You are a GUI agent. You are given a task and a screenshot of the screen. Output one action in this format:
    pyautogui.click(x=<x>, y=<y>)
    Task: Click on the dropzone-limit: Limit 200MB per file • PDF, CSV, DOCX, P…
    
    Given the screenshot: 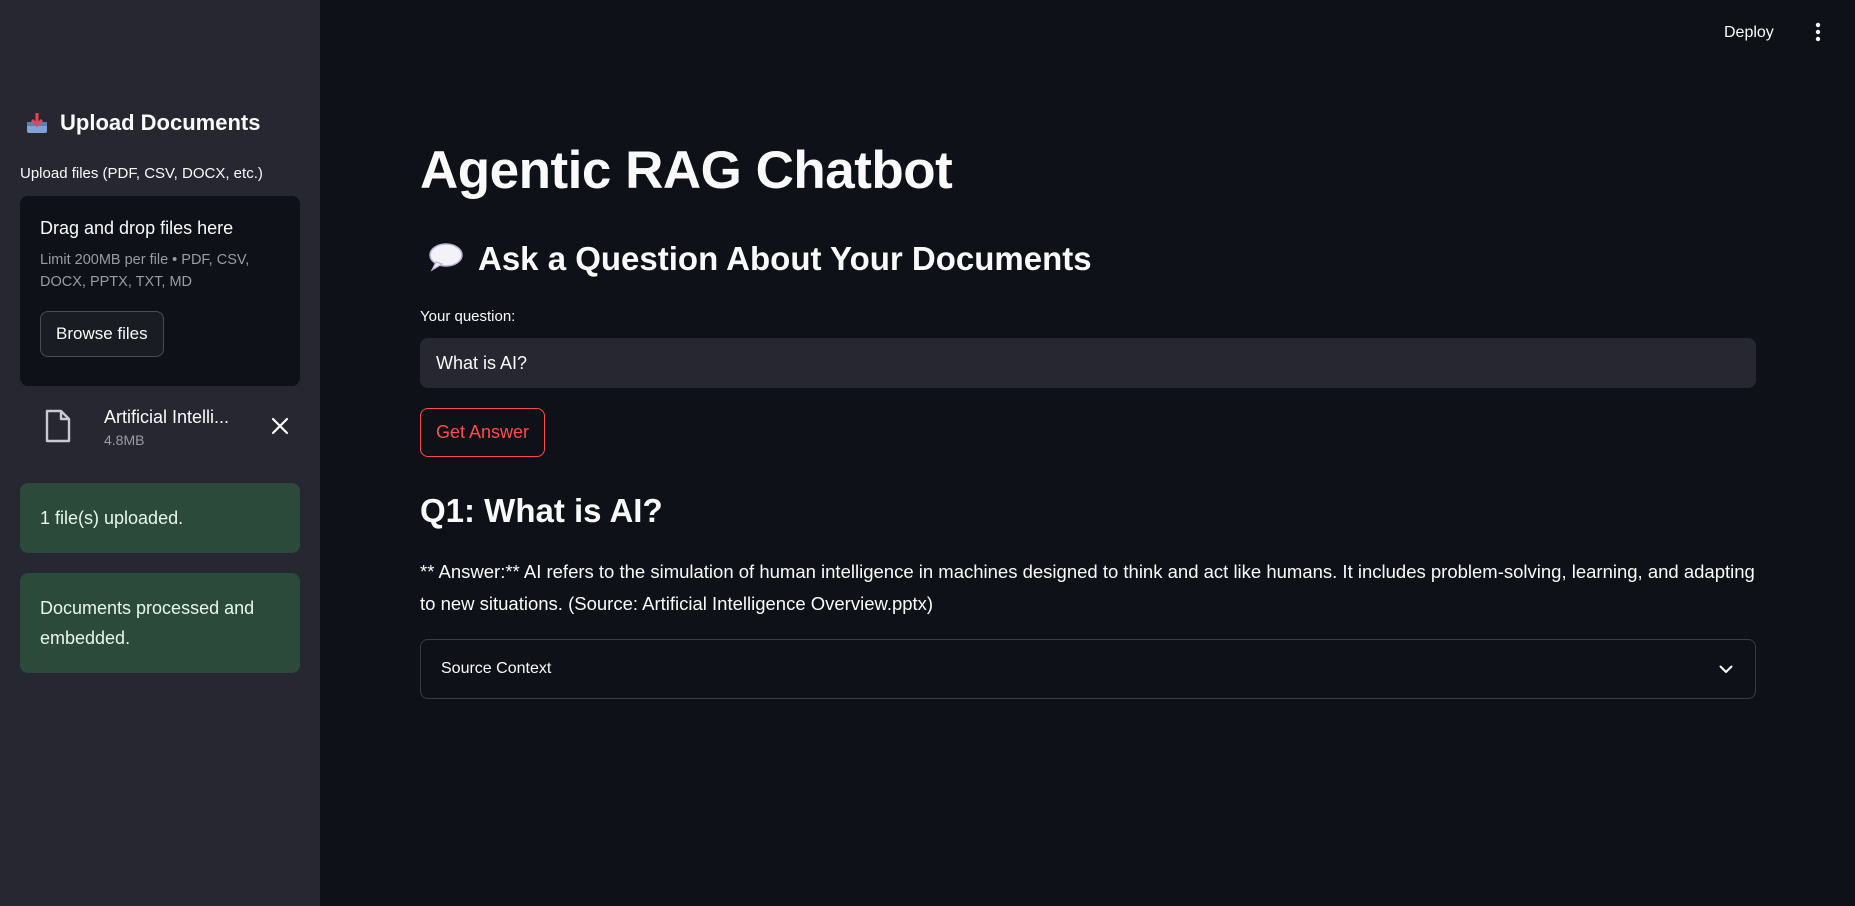 What is the action you would take?
    pyautogui.click(x=145, y=271)
    